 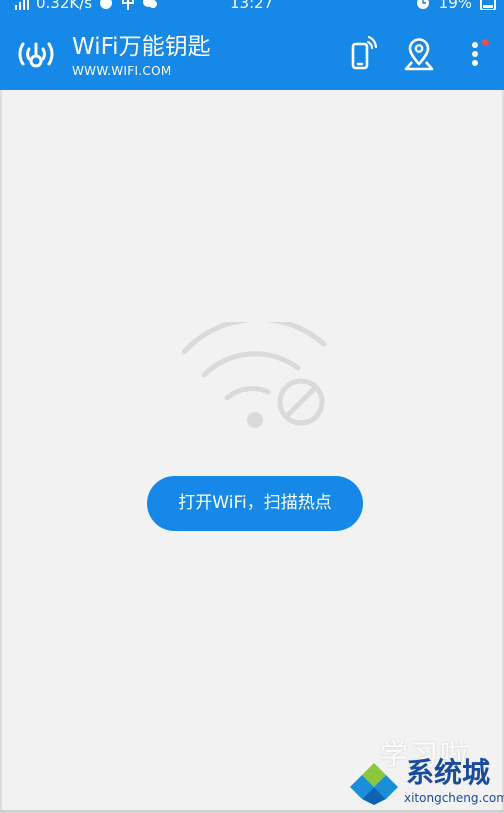 I want to click on notification-badge, so click(x=485, y=42).